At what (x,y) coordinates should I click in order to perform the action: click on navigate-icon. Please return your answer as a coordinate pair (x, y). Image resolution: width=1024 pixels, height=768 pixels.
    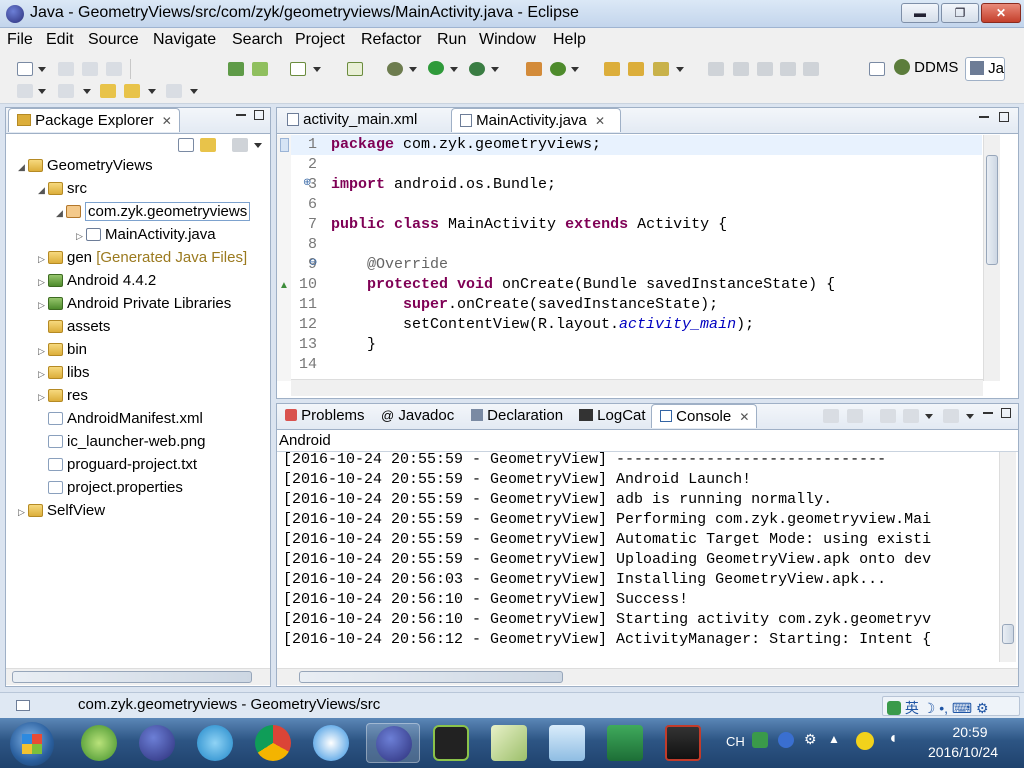
    Looking at the image, I should click on (25, 91).